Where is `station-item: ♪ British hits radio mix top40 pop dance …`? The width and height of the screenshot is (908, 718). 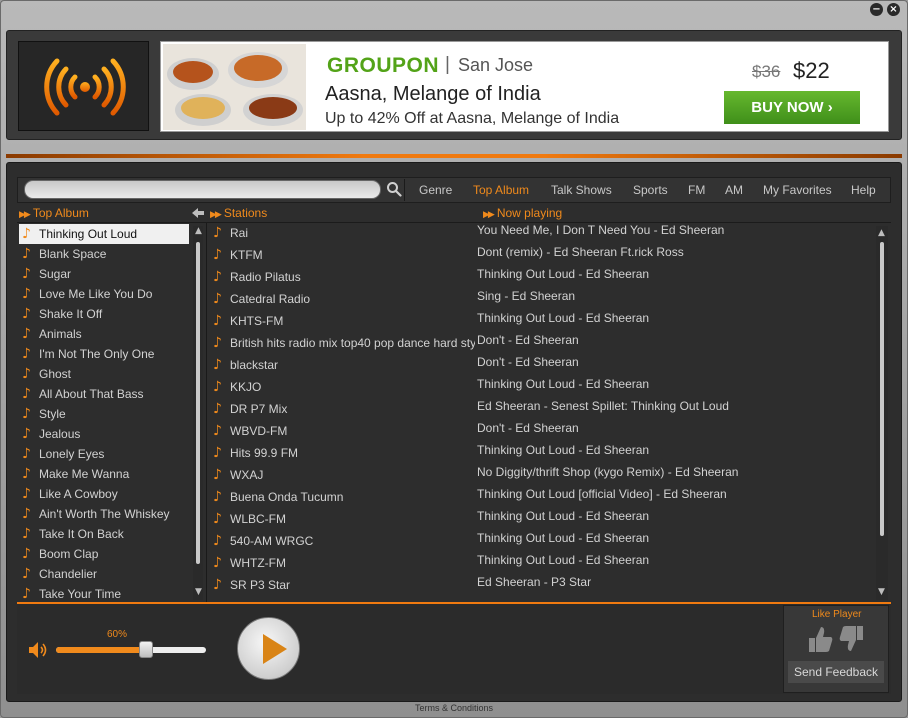
station-item: ♪ British hits radio mix top40 pop dance … is located at coordinates (342, 343).